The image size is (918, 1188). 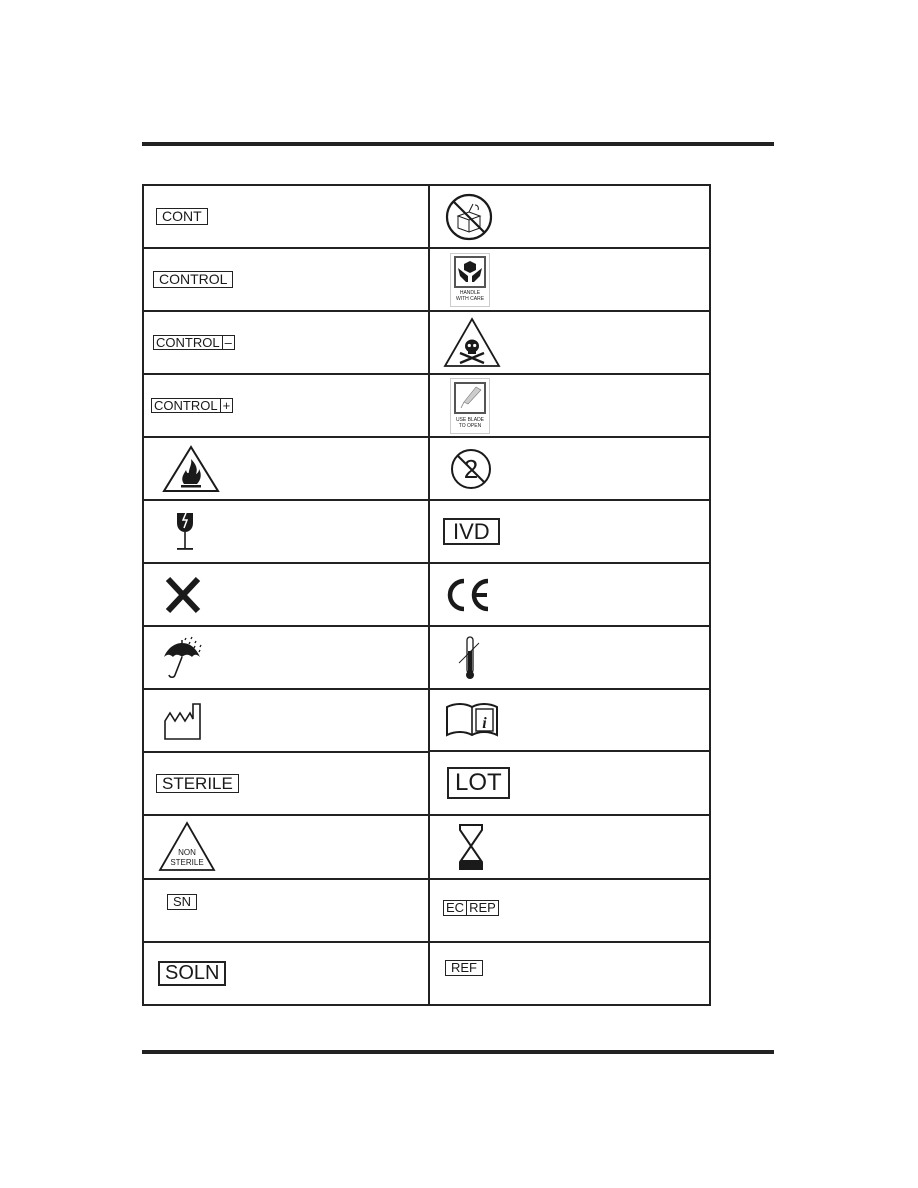 I want to click on use-blade-label: USE BLADE TO OPEN, so click(x=470, y=405).